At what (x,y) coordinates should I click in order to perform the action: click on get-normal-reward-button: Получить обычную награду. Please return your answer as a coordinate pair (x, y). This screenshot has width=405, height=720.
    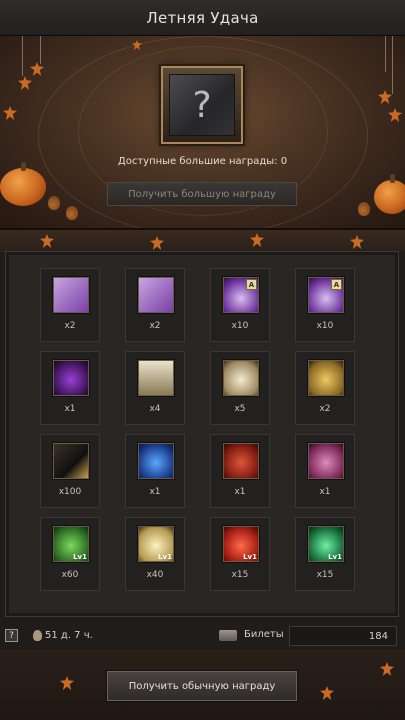
    Looking at the image, I should click on (202, 686).